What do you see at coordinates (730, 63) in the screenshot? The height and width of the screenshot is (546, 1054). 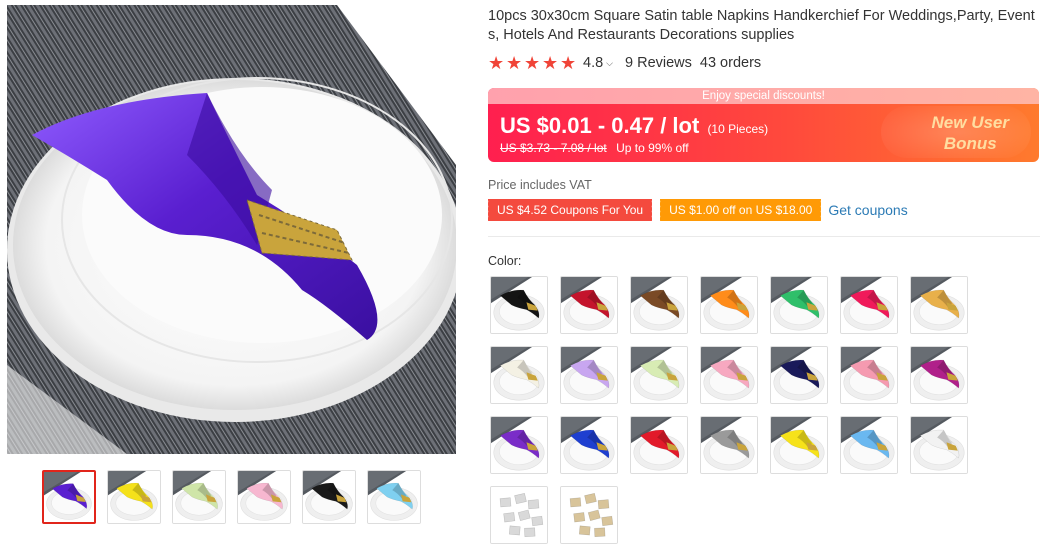 I see `orders-count: 43 orders` at bounding box center [730, 63].